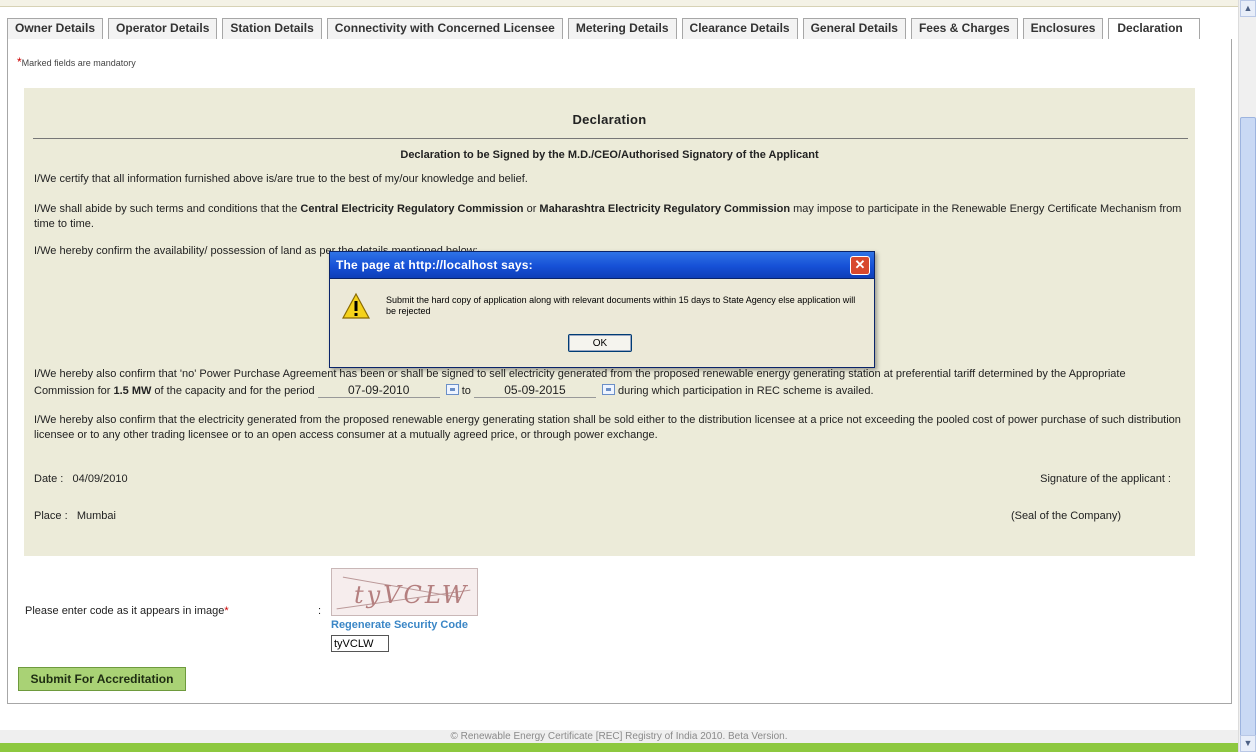 The image size is (1256, 752). Describe the element at coordinates (964, 28) in the screenshot. I see `tab-fees-charges: Fees & Charges` at that location.